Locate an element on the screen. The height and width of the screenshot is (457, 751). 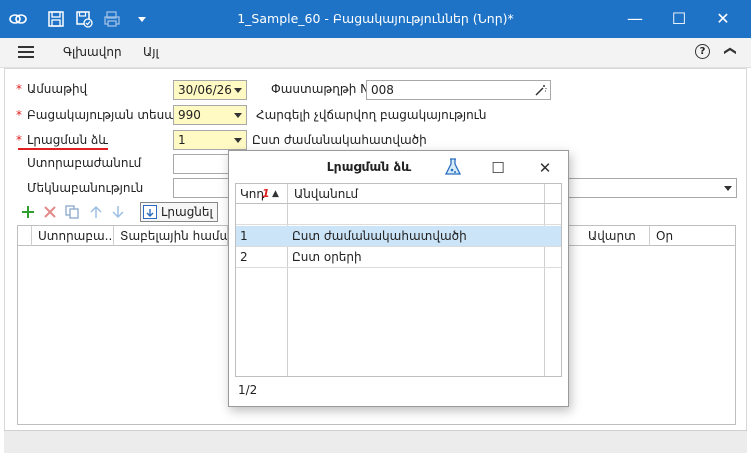
required-field-underline is located at coordinates (63, 149).